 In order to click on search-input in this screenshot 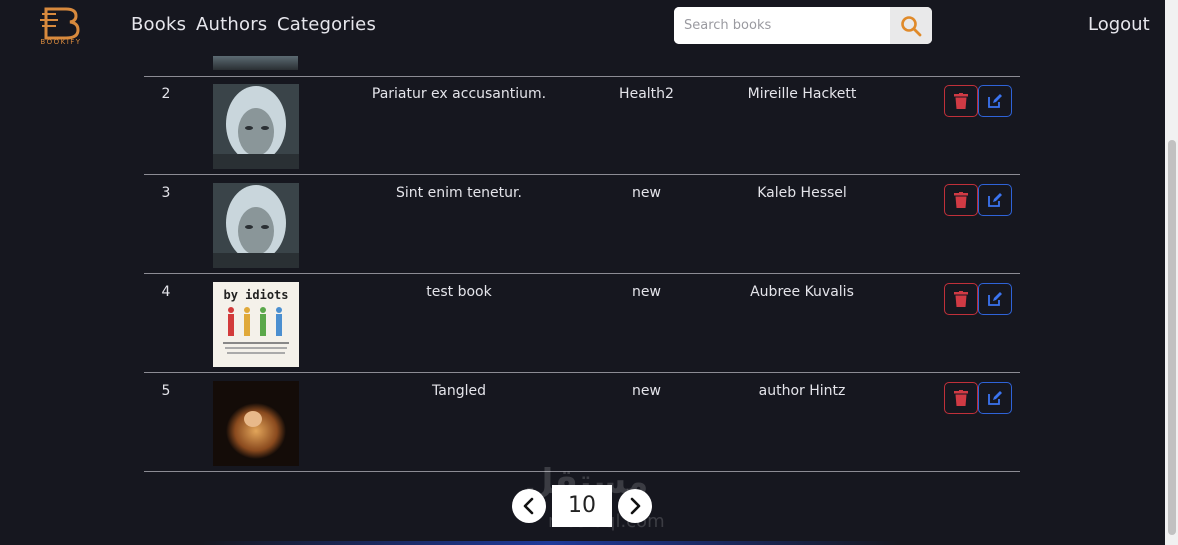, I will do `click(781, 25)`.